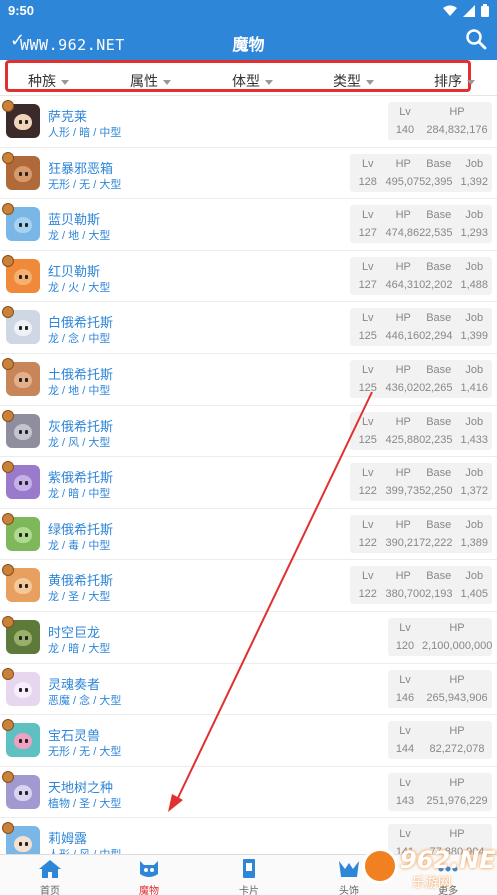  I want to click on monster-info: 龙 / 地 / 大型, so click(79, 236).